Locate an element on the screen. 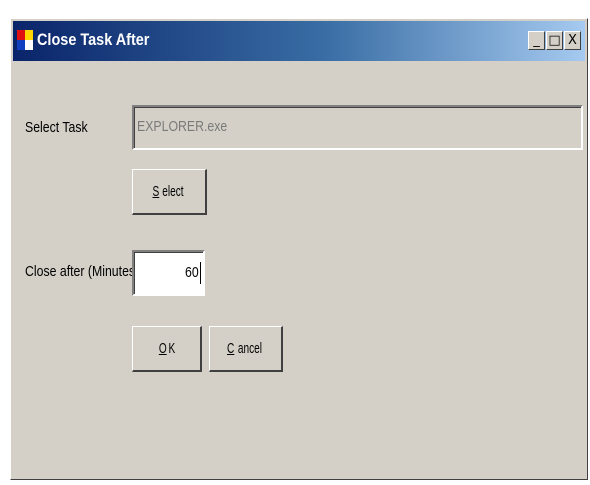  close-button: X is located at coordinates (572, 40).